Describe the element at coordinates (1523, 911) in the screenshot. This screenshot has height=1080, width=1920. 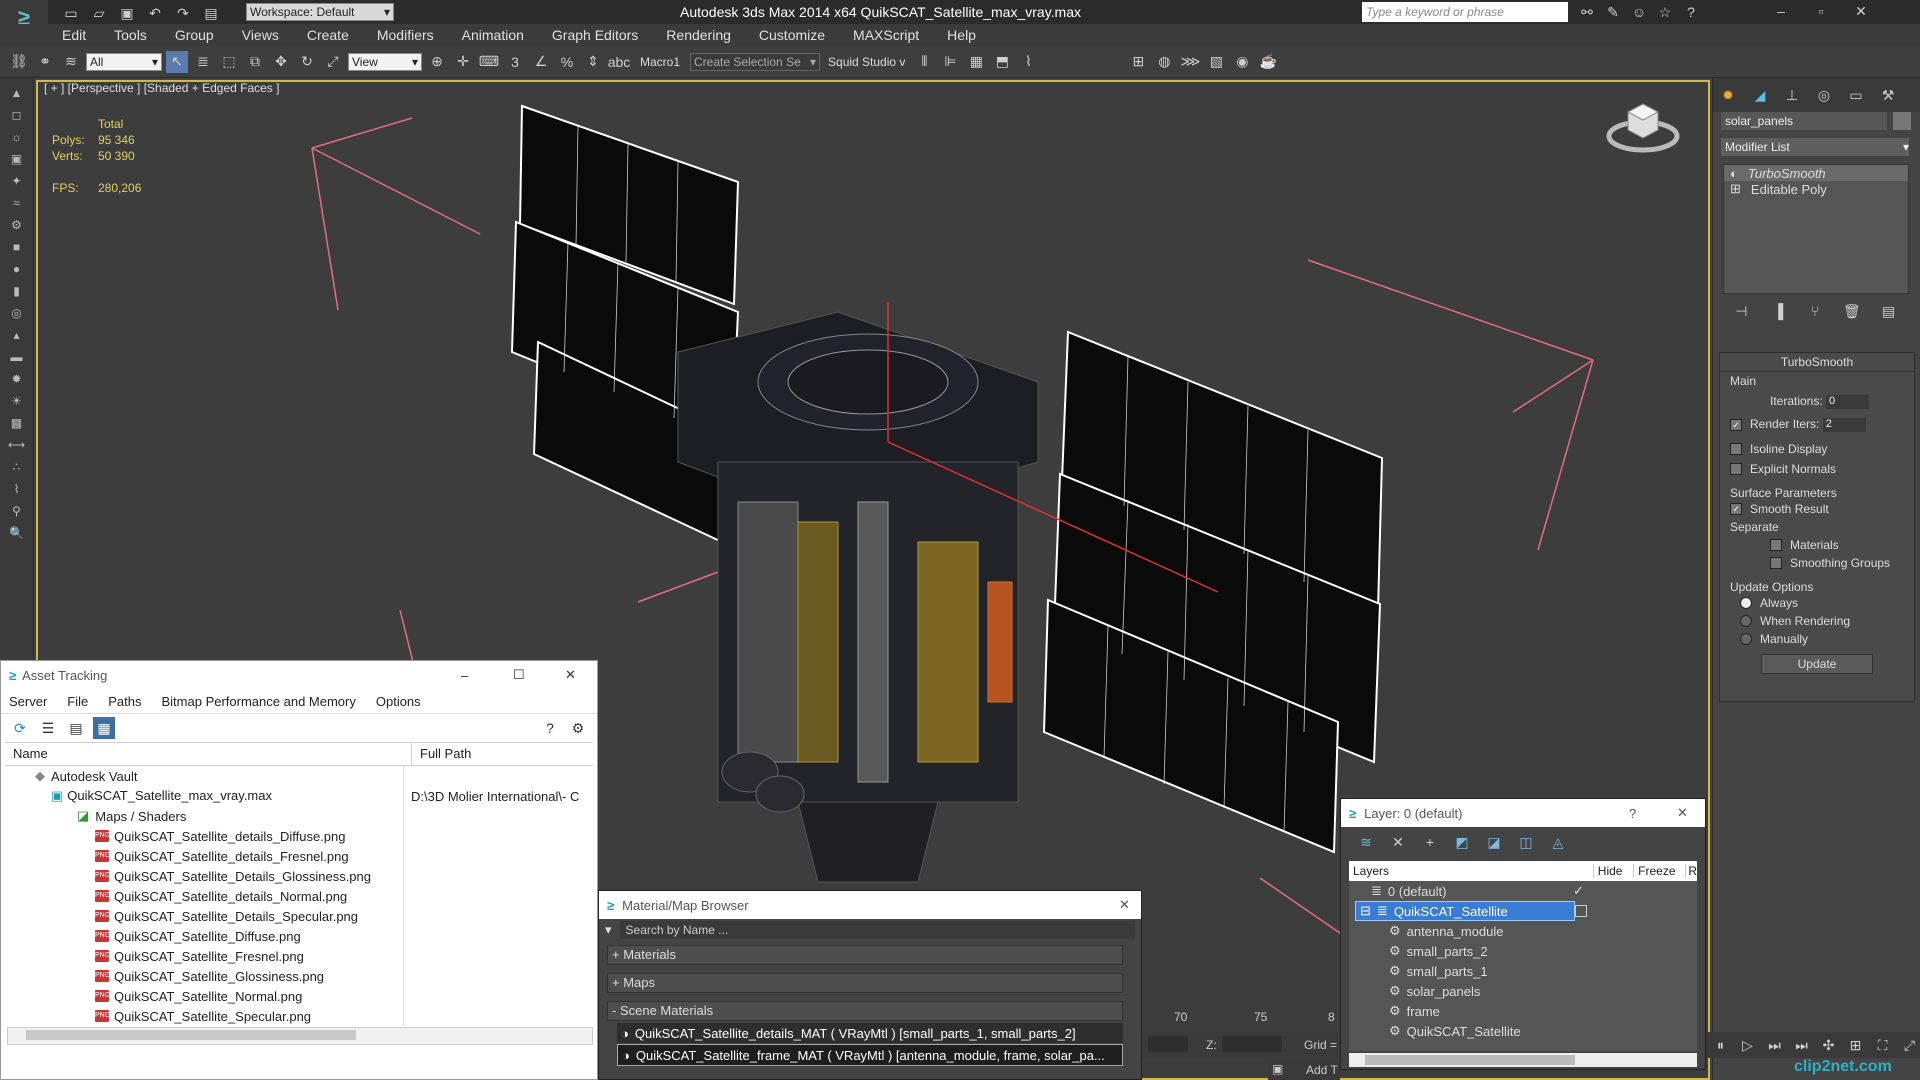
I see `layer-row-quikscat: ⊟ ≣ QuikSCAT_Satellite` at that location.